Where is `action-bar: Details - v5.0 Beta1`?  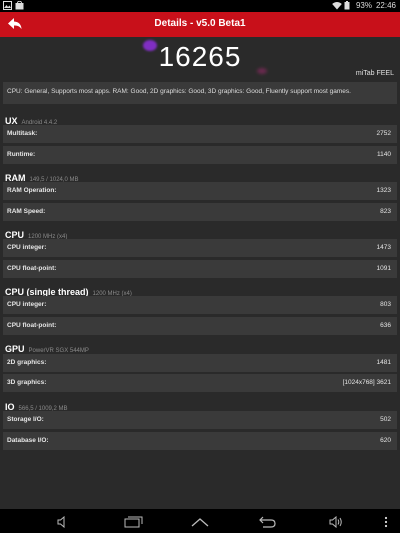
action-bar: Details - v5.0 Beta1 is located at coordinates (200, 24).